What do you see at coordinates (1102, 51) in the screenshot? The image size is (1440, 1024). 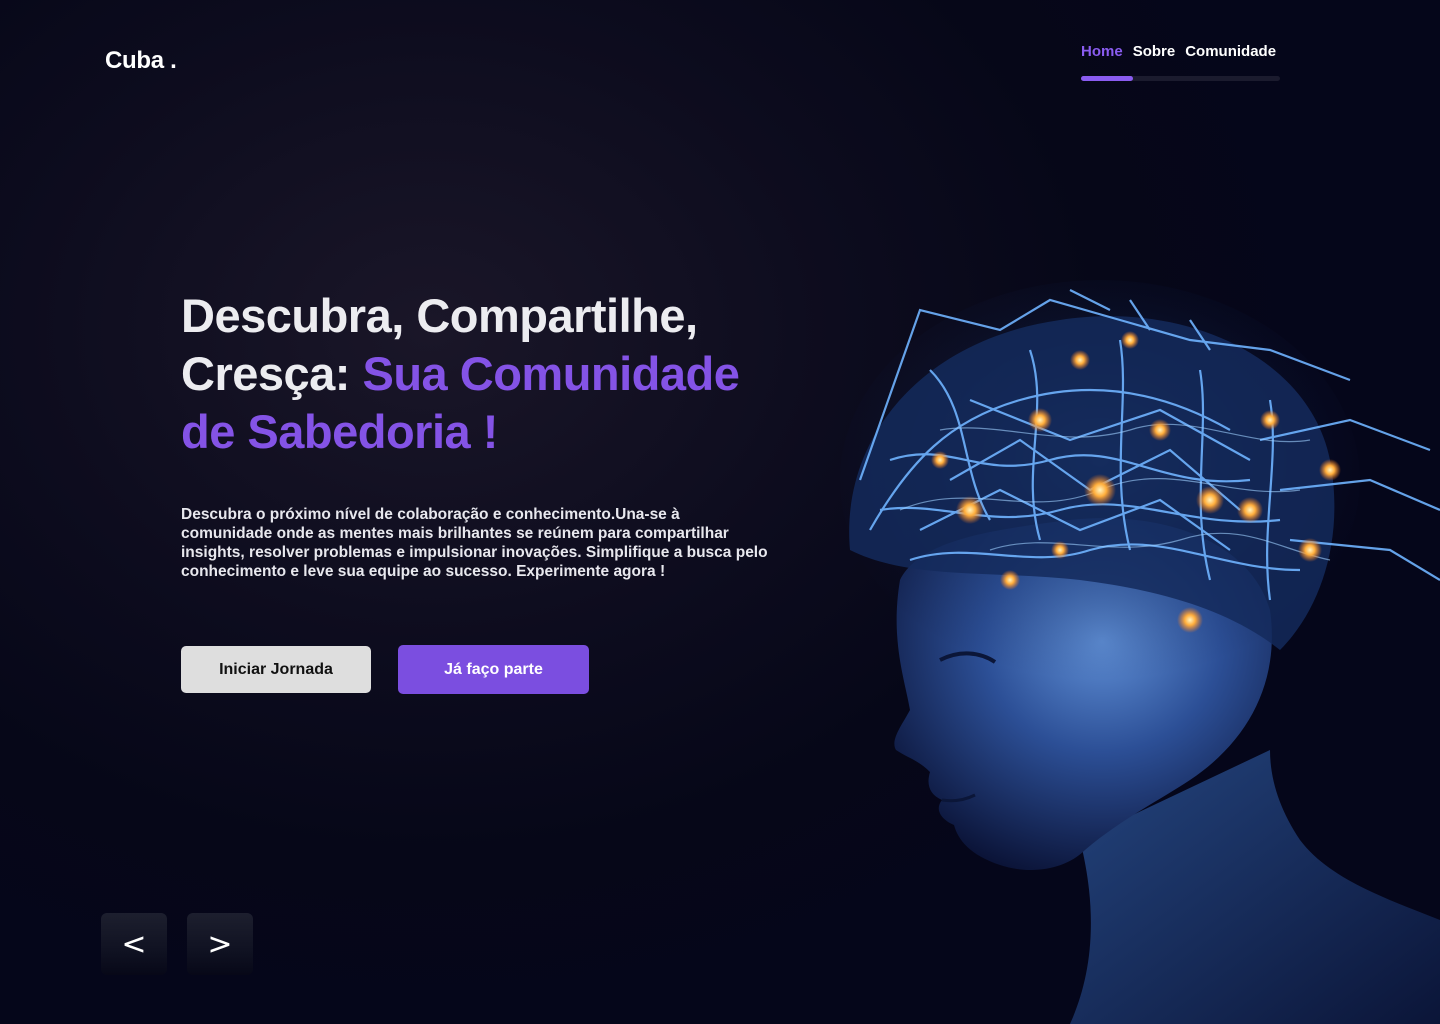 I see `nav-item-home: Home` at bounding box center [1102, 51].